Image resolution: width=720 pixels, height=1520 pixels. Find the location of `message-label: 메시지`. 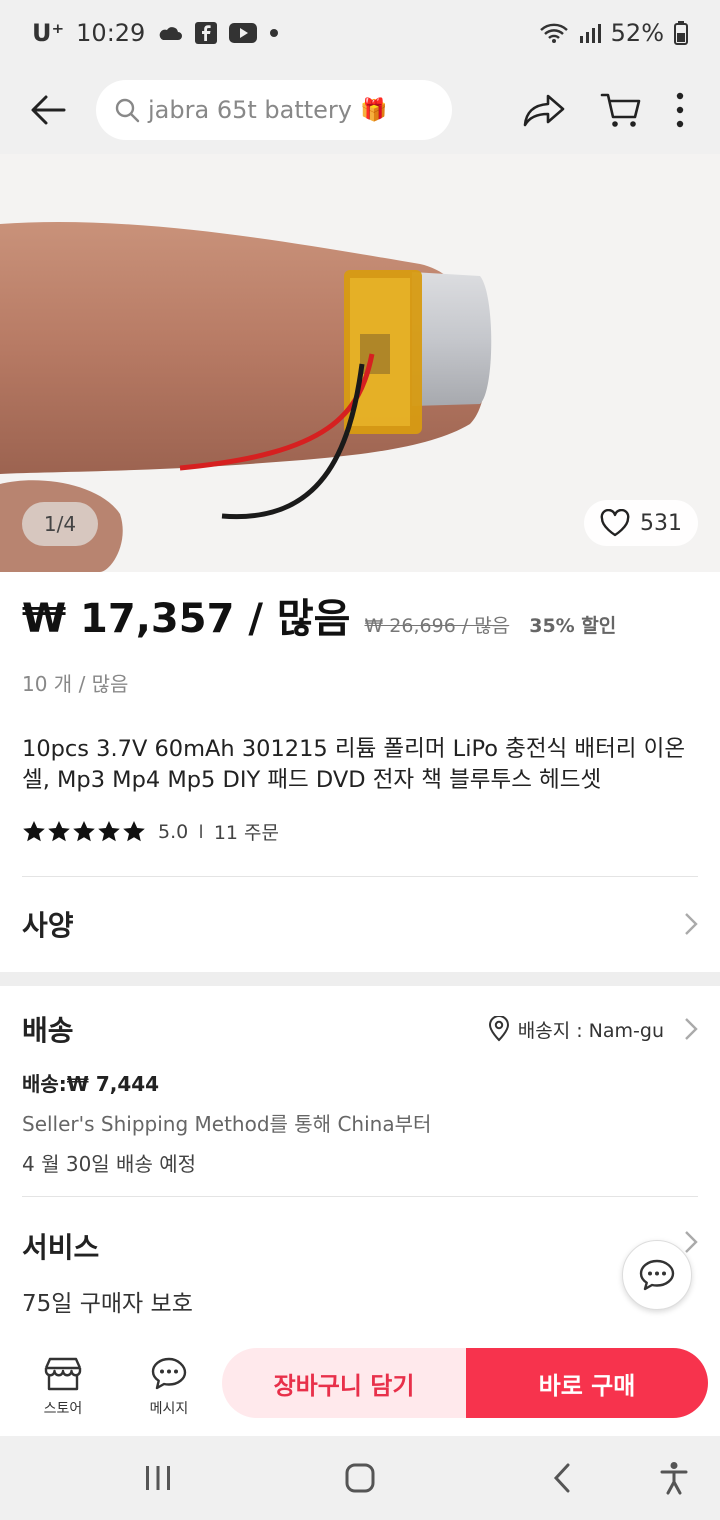

message-label: 메시지 is located at coordinates (169, 1409).